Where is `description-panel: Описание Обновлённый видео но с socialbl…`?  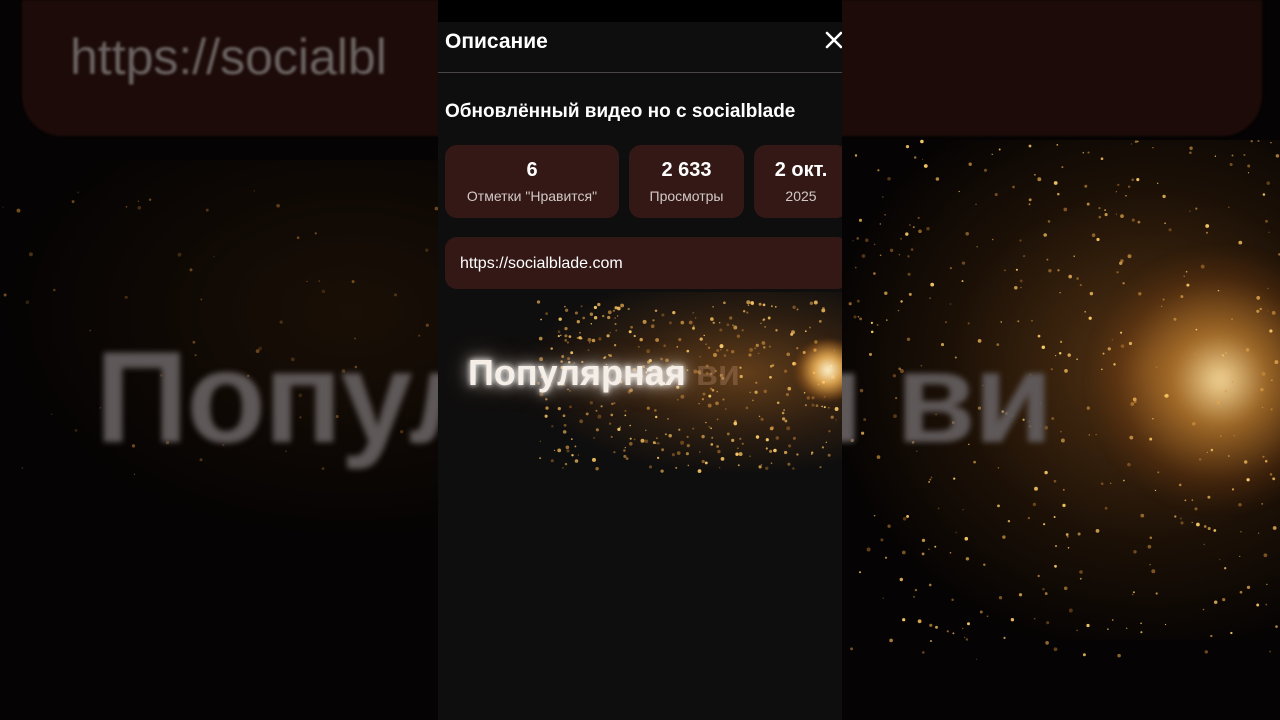 description-panel: Описание Обновлённый видео но с socialbl… is located at coordinates (640, 157).